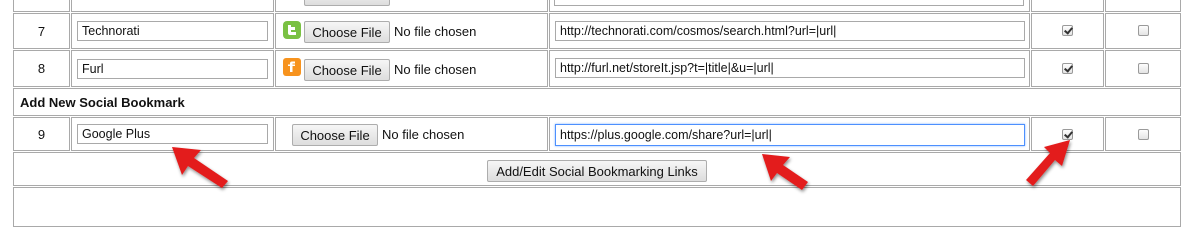 The height and width of the screenshot is (240, 1185). Describe the element at coordinates (785, 172) in the screenshot. I see `arrow-to-url-input` at that location.